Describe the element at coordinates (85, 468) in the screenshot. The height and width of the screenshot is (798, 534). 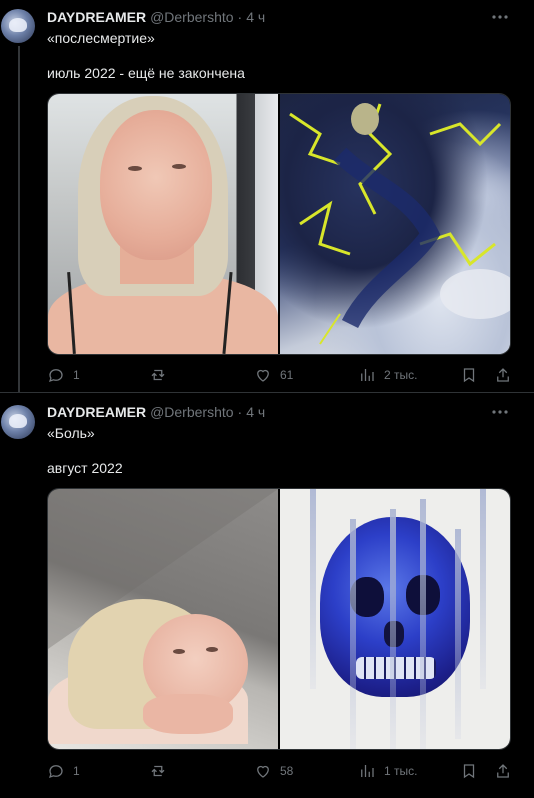
I see `tweet-text-body: август 2022` at that location.